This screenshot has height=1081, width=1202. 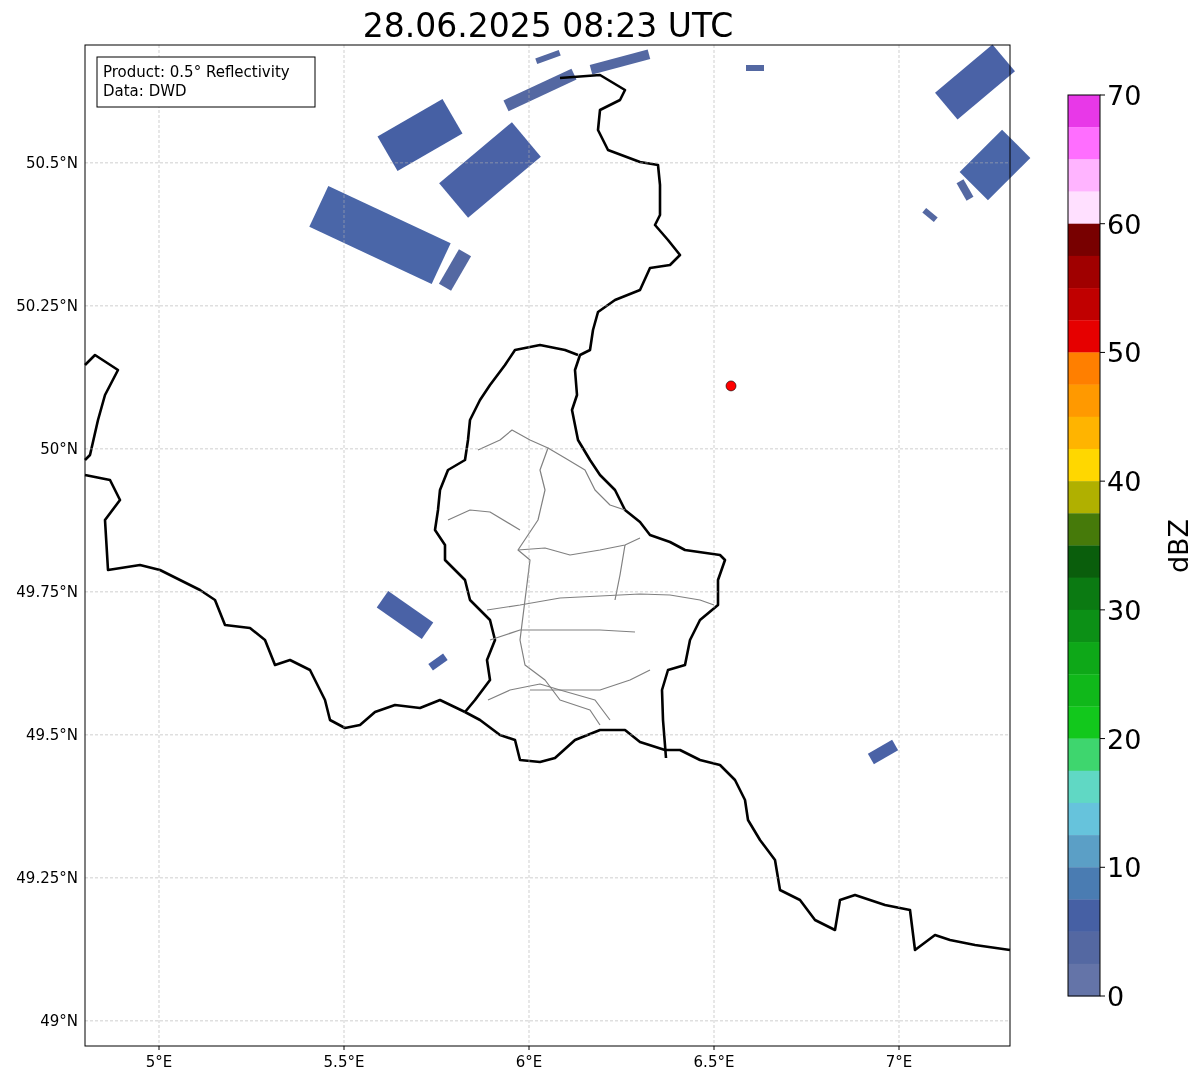 What do you see at coordinates (1124, 482) in the screenshot?
I see `colorbar-tick-label: 40` at bounding box center [1124, 482].